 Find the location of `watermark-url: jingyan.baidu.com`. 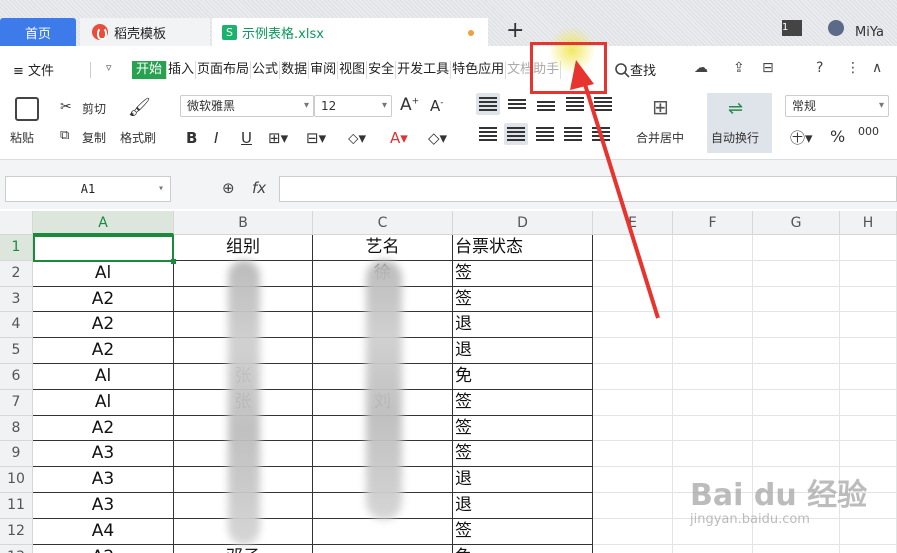

watermark-url: jingyan.baidu.com is located at coordinates (750, 519).